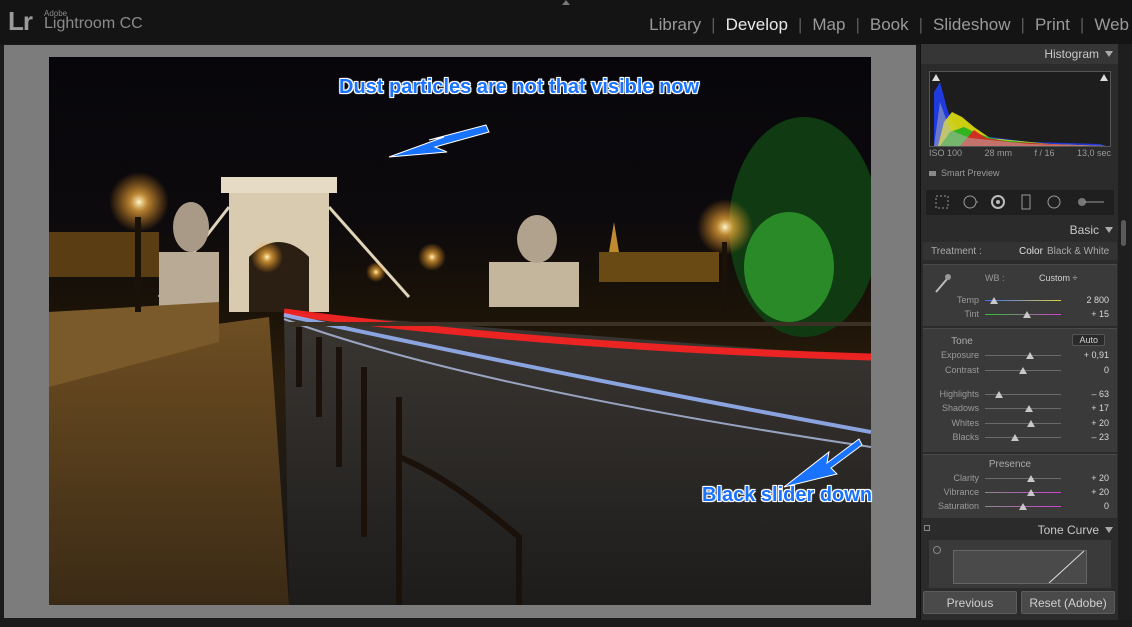 The width and height of the screenshot is (1132, 627). I want to click on reset-button: Reset (Adobe), so click(1068, 602).